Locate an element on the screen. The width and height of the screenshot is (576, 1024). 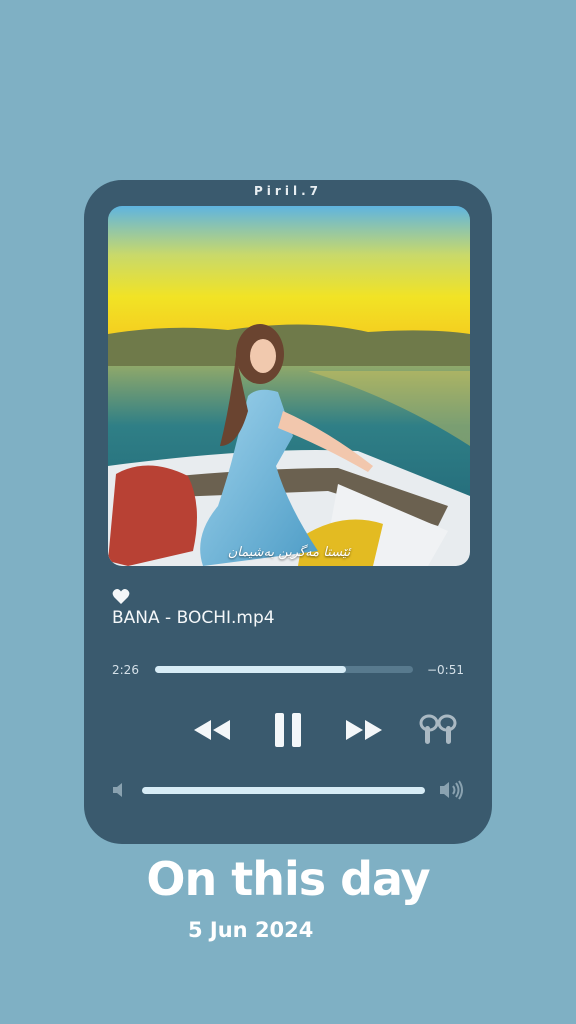
volume-slider is located at coordinates (283, 790).